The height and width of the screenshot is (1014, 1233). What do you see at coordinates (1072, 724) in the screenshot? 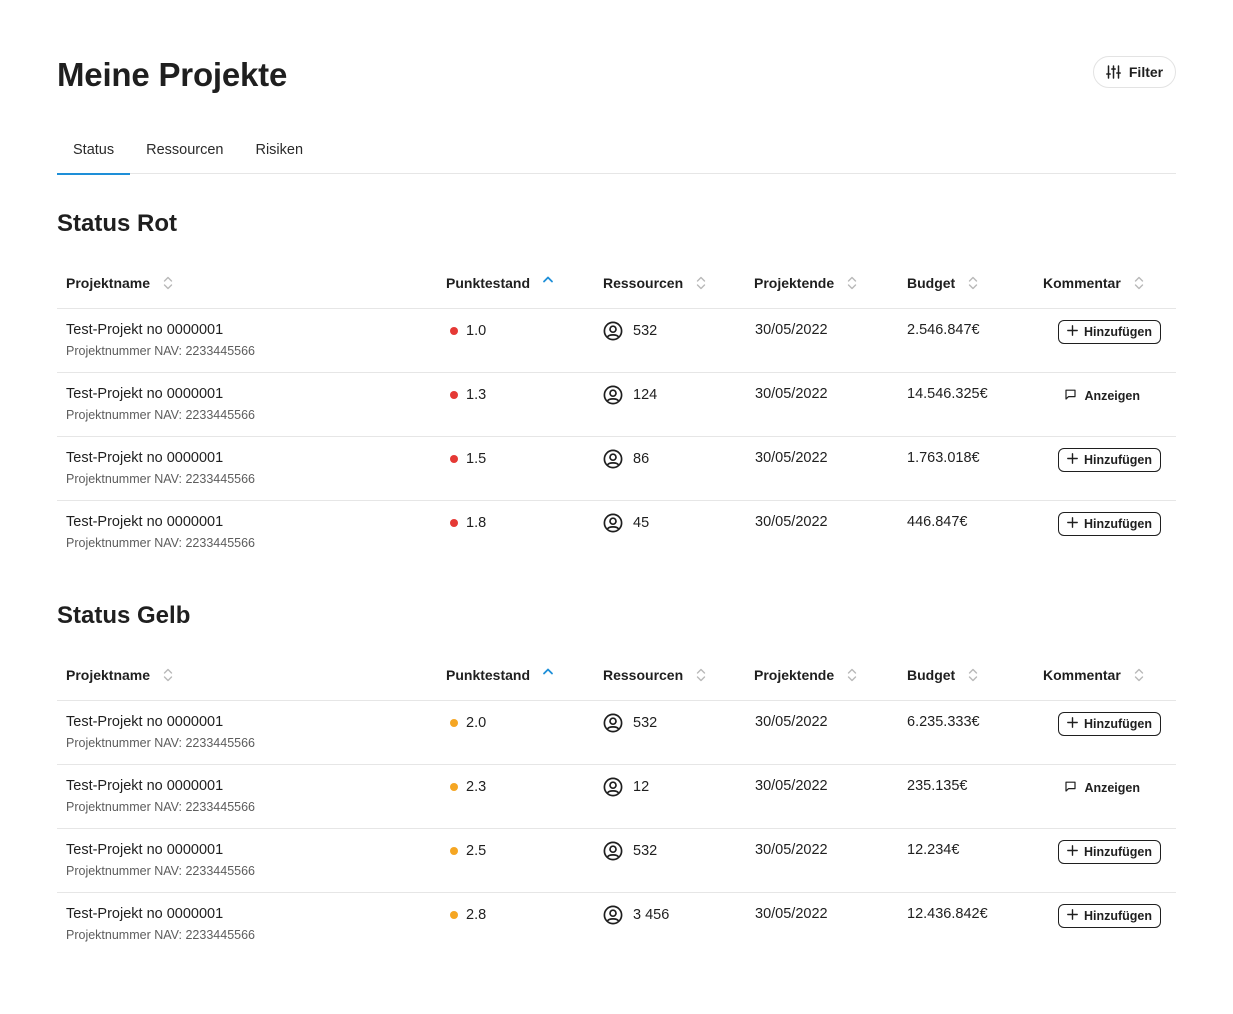
I see `plus-icon` at bounding box center [1072, 724].